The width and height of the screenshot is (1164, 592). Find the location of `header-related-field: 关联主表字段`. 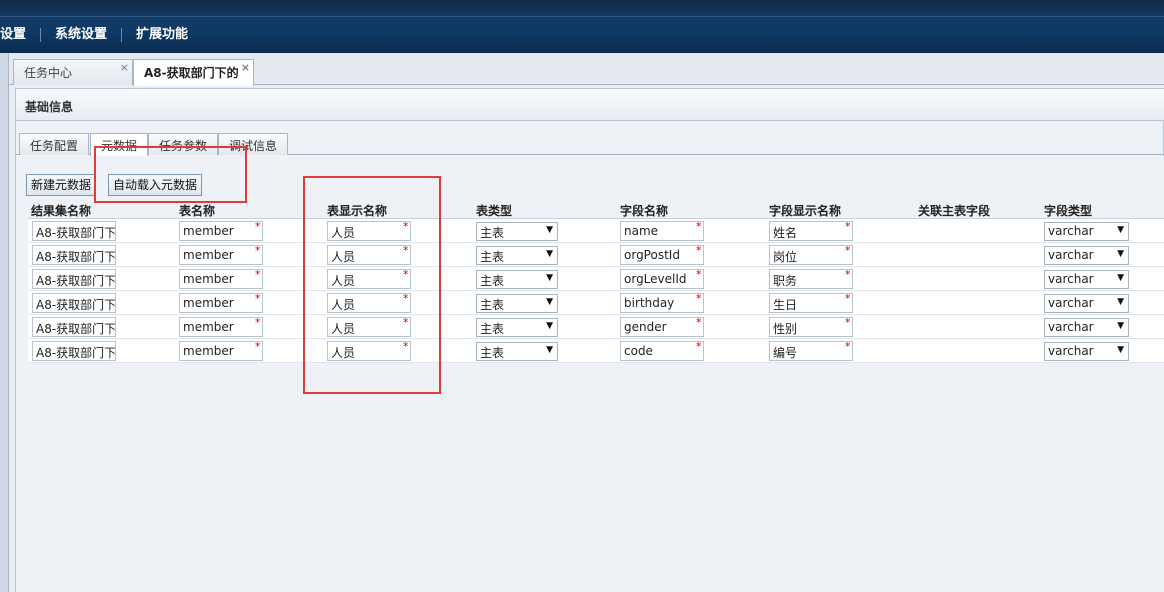

header-related-field: 关联主表字段 is located at coordinates (954, 211).